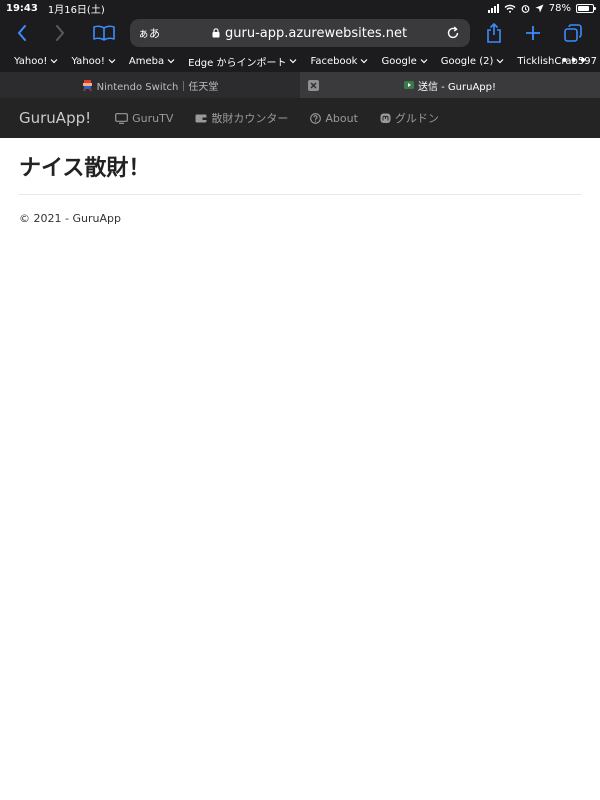 Image resolution: width=600 pixels, height=800 pixels. What do you see at coordinates (153, 118) in the screenshot?
I see `nav-label: GuruTV` at bounding box center [153, 118].